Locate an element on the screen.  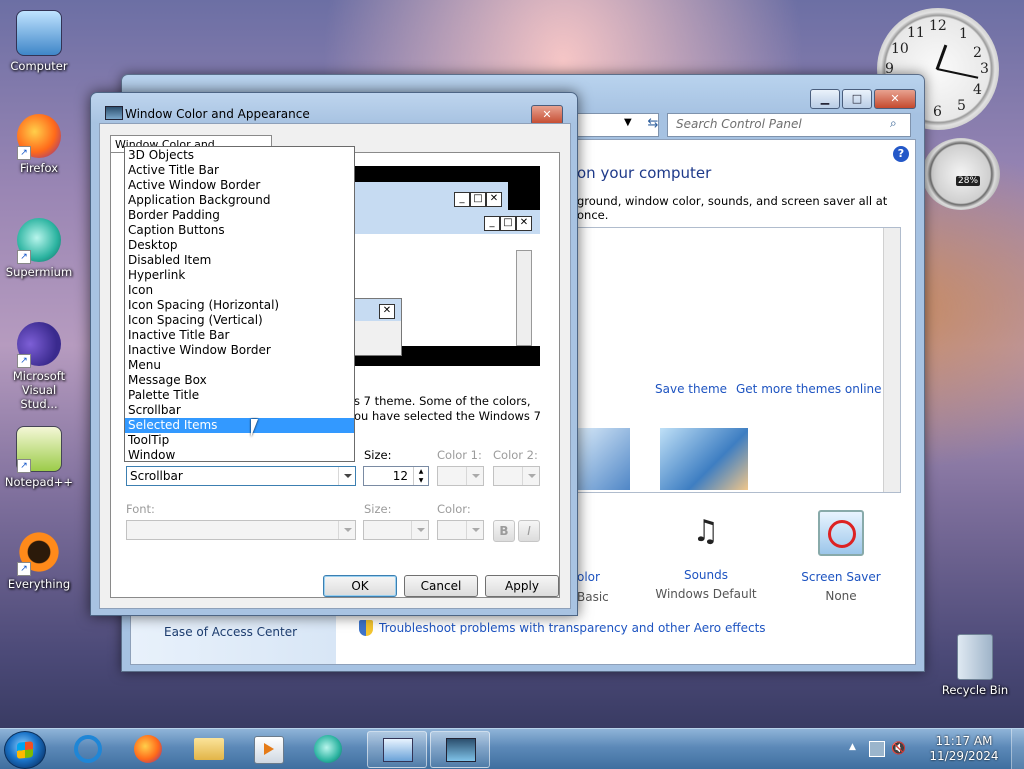
clock-numeral: 11 is located at coordinates (916, 33).